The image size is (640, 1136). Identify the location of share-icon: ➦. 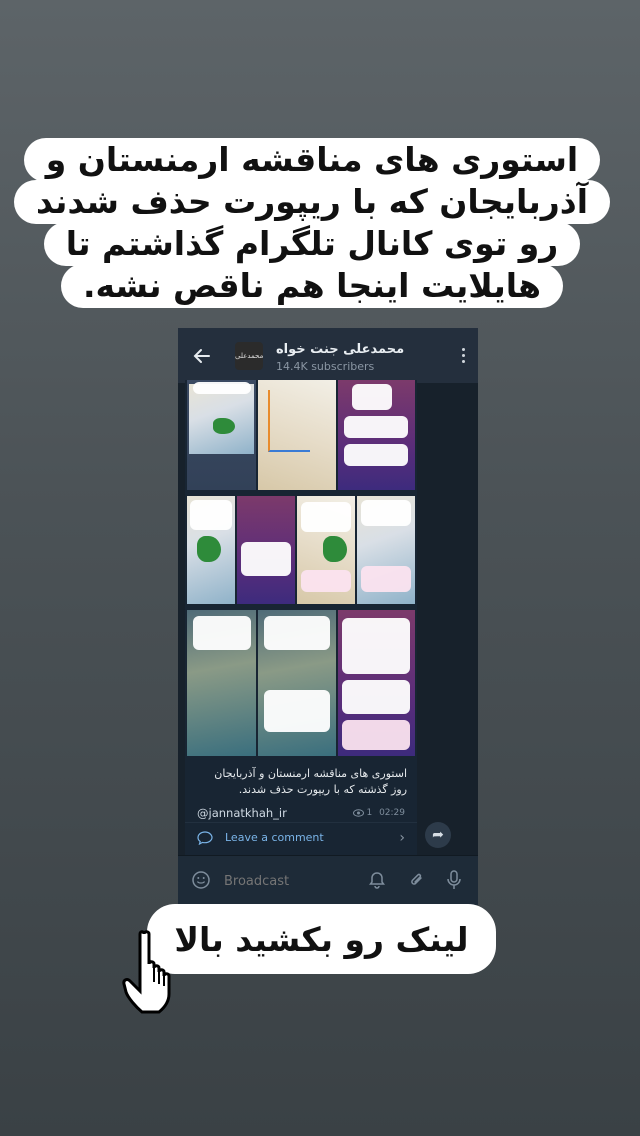
(438, 835).